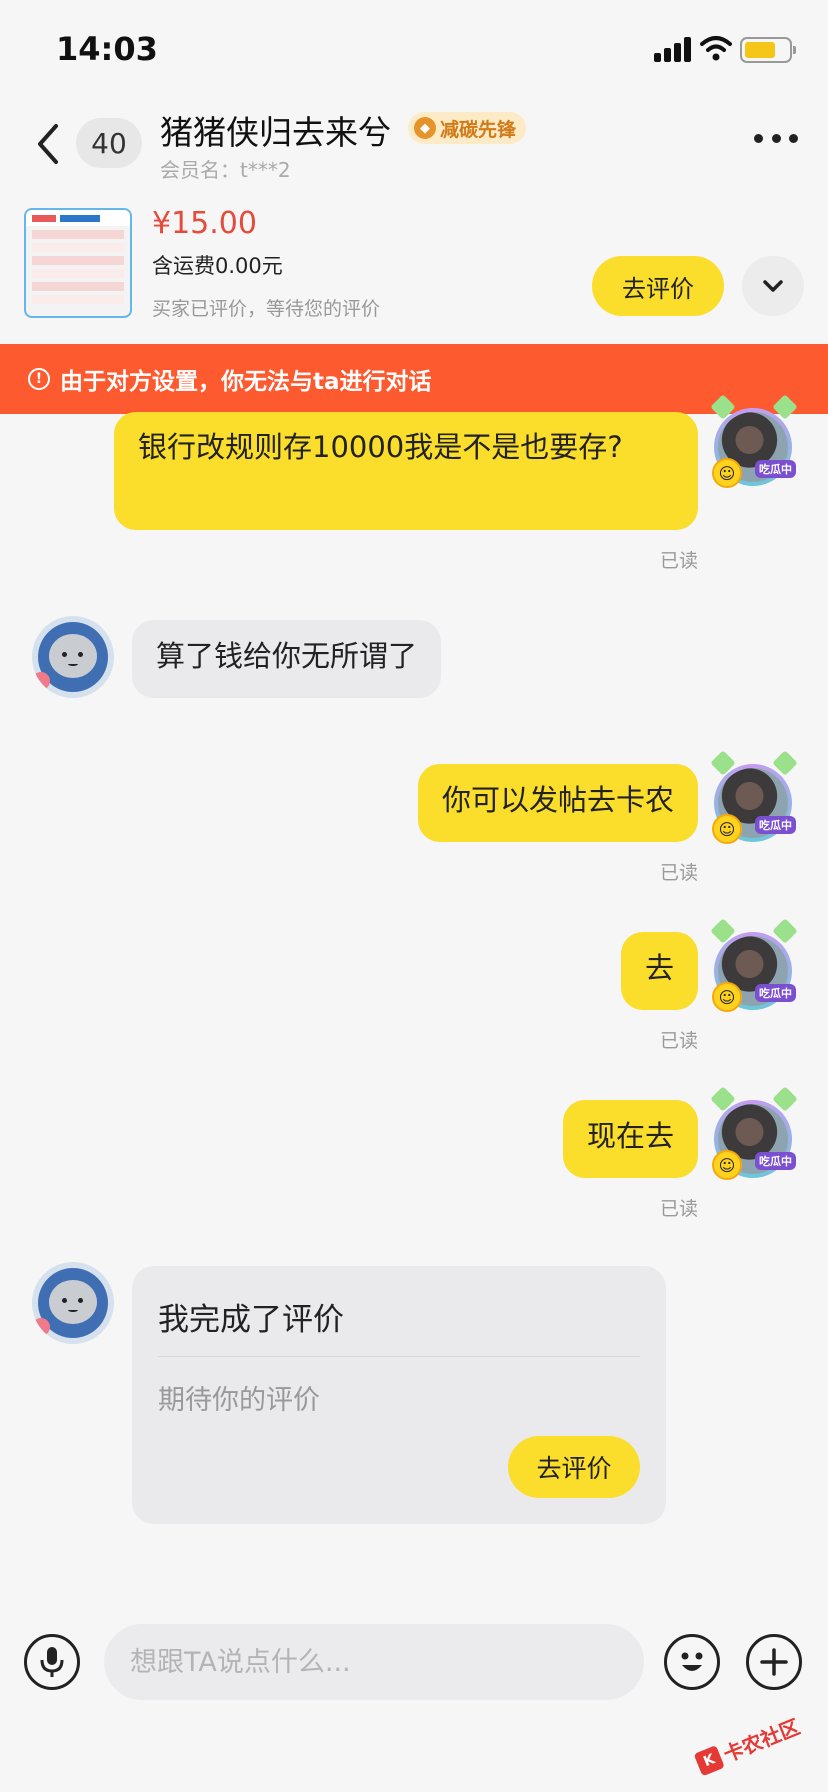 This screenshot has height=1792, width=828. I want to click on member-name: 会员名：t***2, so click(225, 170).